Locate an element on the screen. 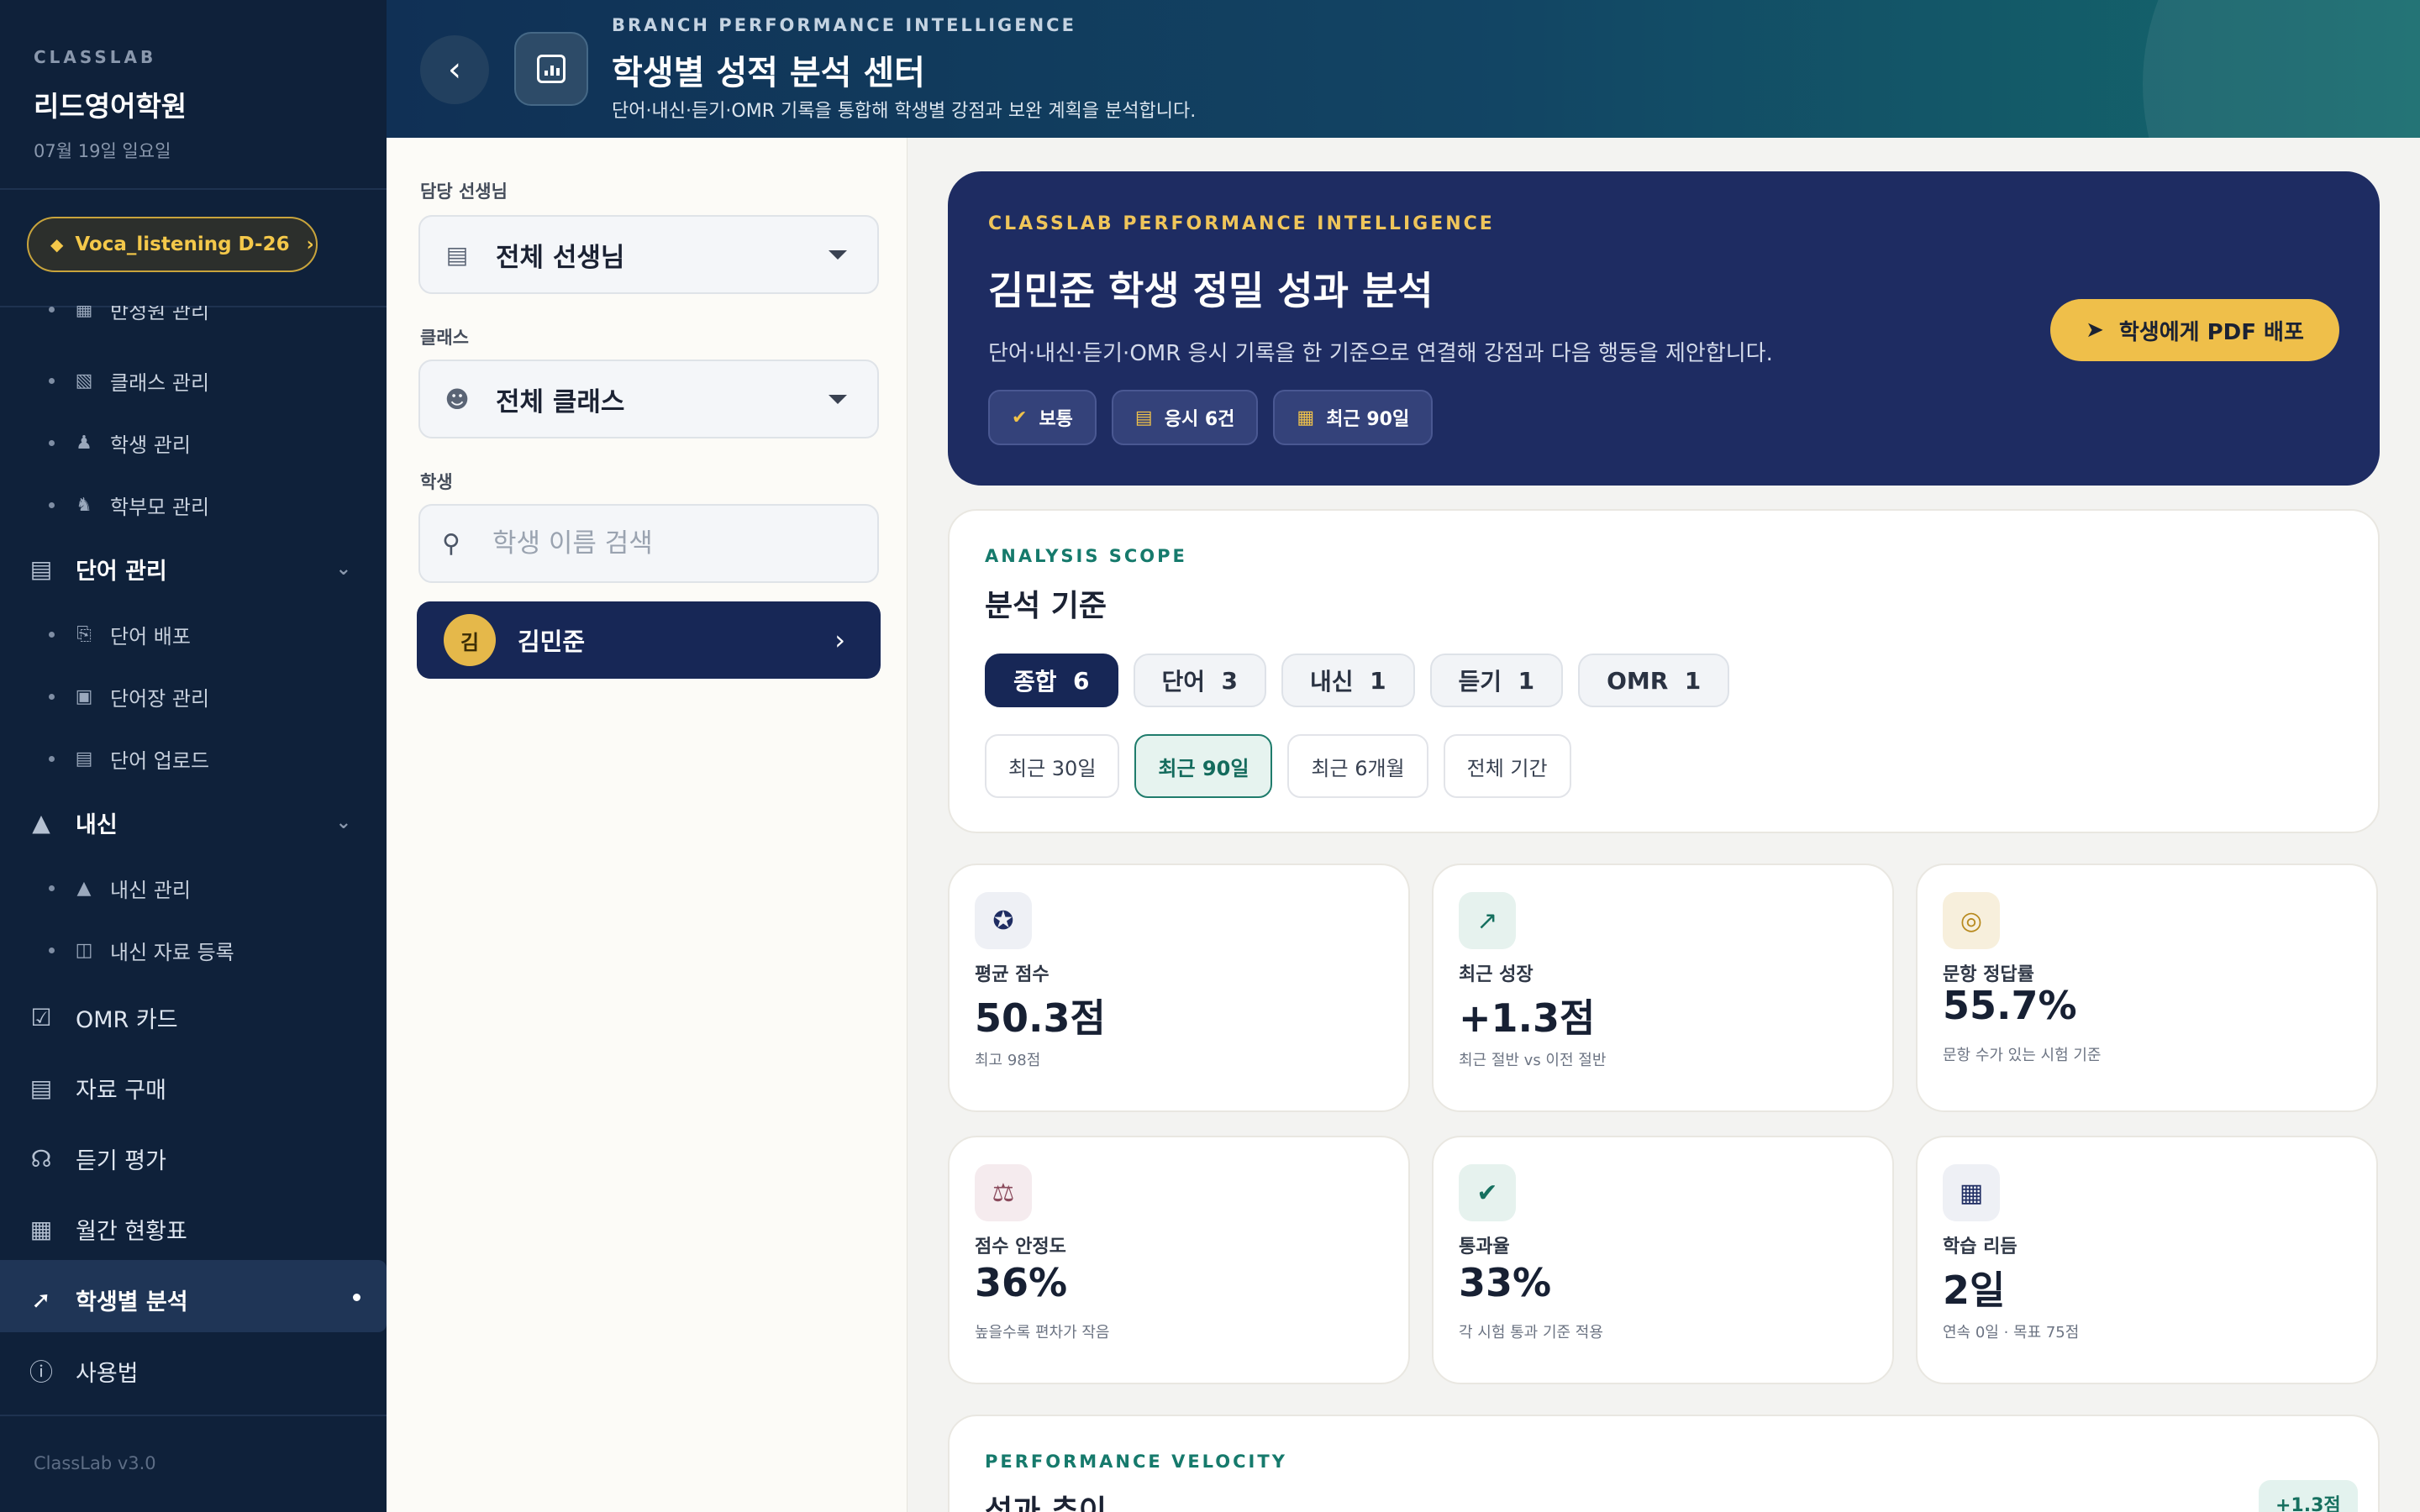  omr-icon: ☑ is located at coordinates (41, 1018).